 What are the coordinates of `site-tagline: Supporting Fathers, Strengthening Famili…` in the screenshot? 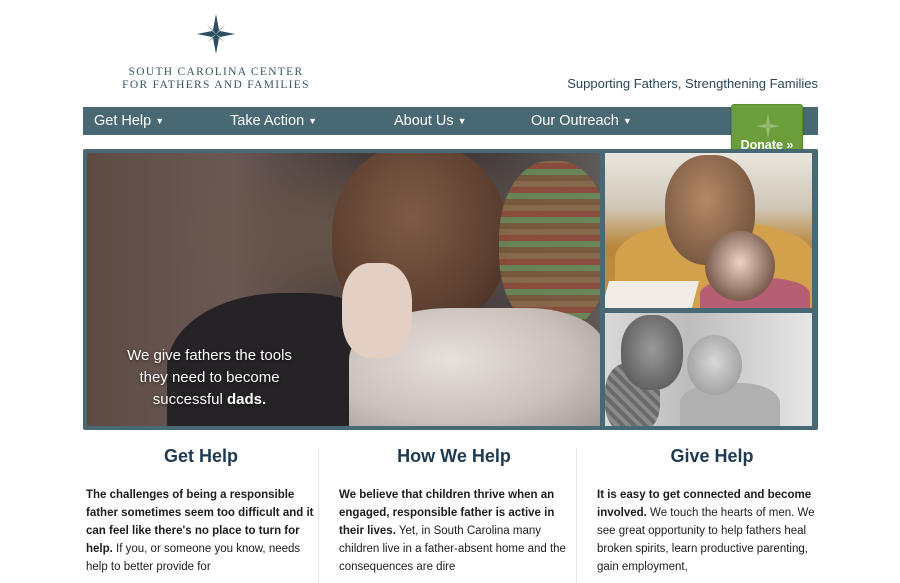 It's located at (692, 83).